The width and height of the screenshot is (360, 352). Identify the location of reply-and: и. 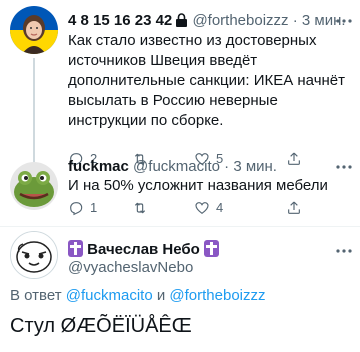
(161, 295).